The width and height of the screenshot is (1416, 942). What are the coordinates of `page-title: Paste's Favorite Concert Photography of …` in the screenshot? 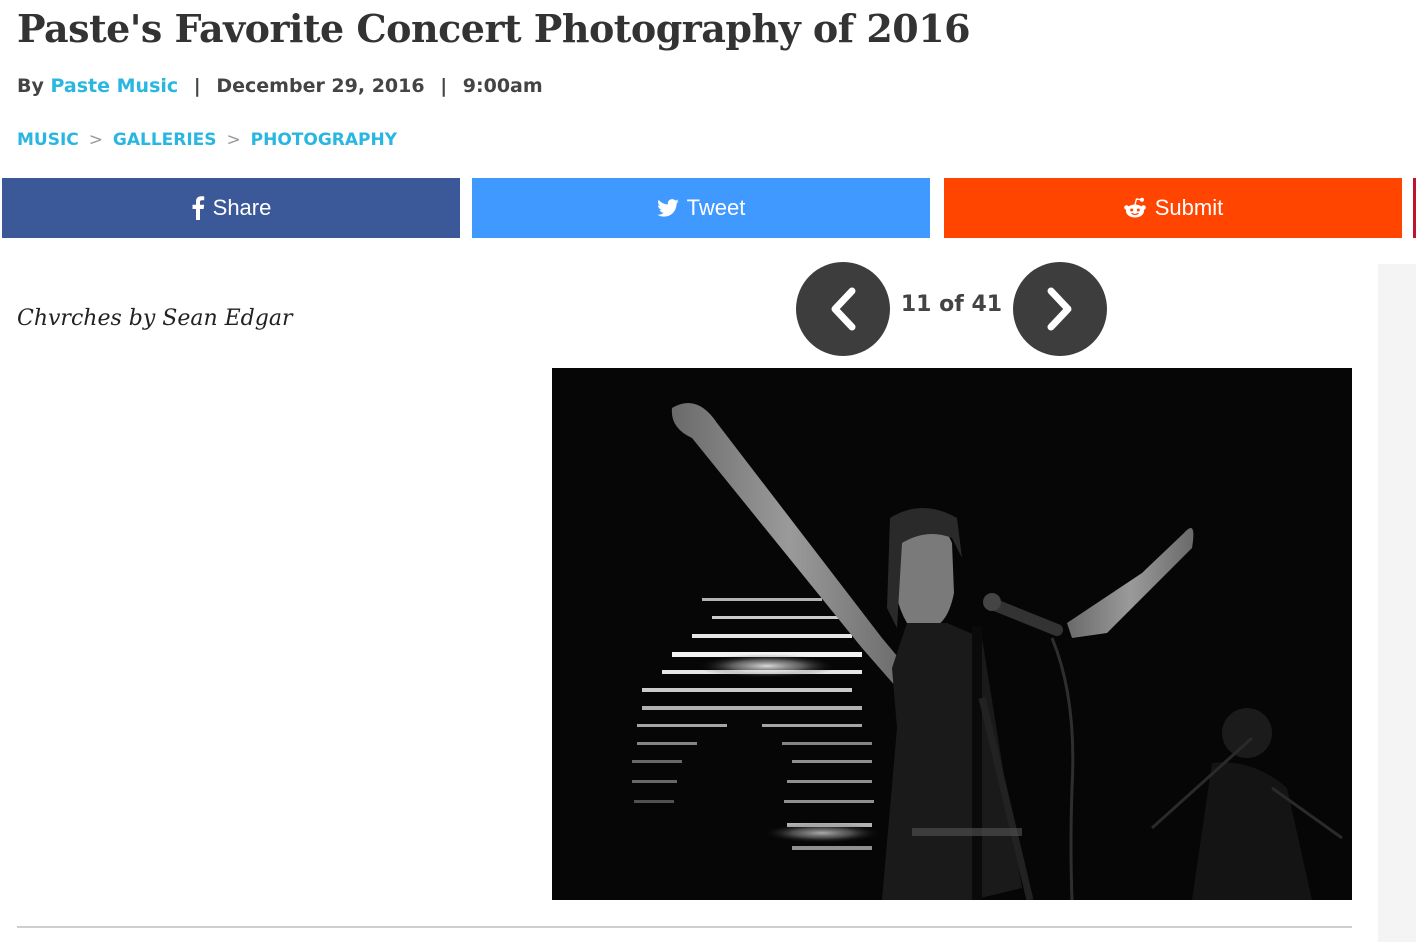 It's located at (494, 28).